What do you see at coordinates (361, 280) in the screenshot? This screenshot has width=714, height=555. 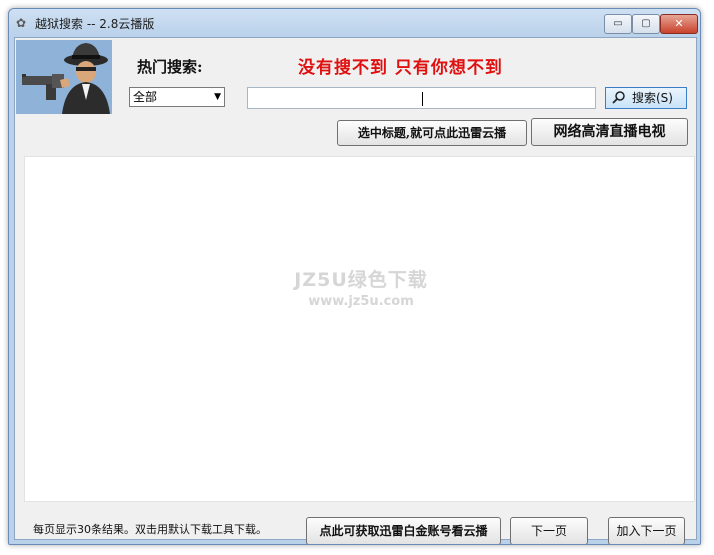 I see `watermark-line1: JZ5U绿色下载` at bounding box center [361, 280].